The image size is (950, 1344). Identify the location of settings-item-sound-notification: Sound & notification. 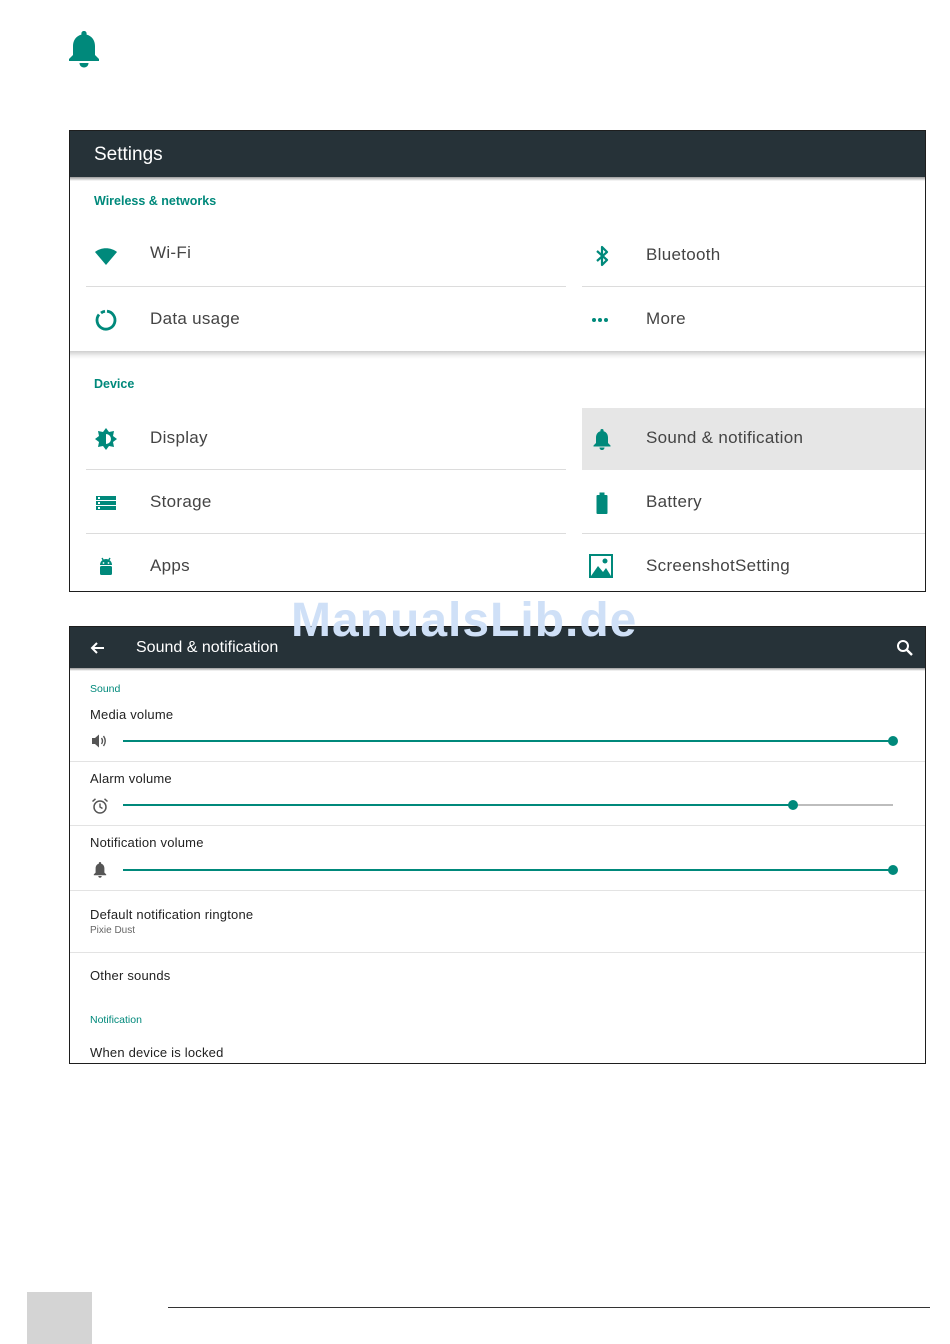
(753, 439).